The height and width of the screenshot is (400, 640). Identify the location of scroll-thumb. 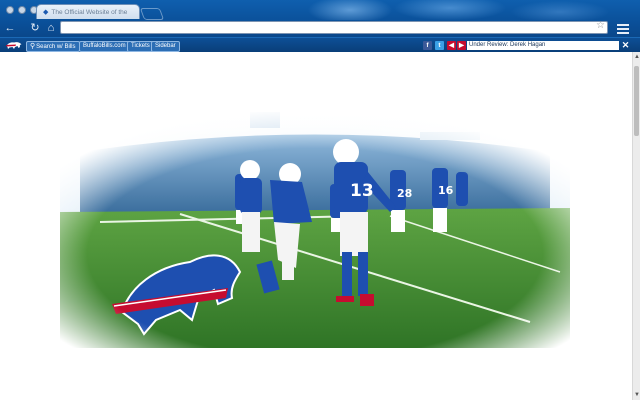
(636, 101).